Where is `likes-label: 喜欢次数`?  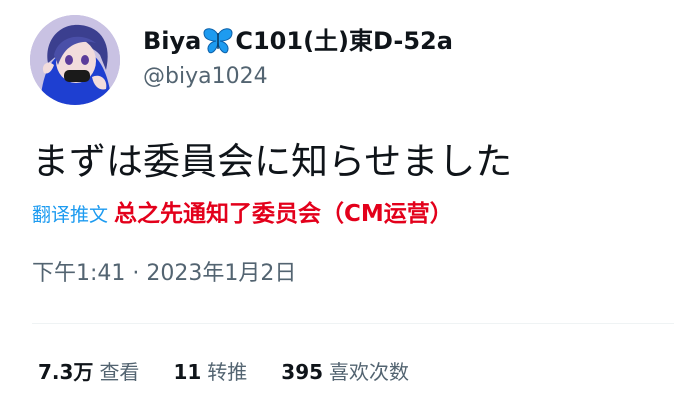 likes-label: 喜欢次数 is located at coordinates (369, 372).